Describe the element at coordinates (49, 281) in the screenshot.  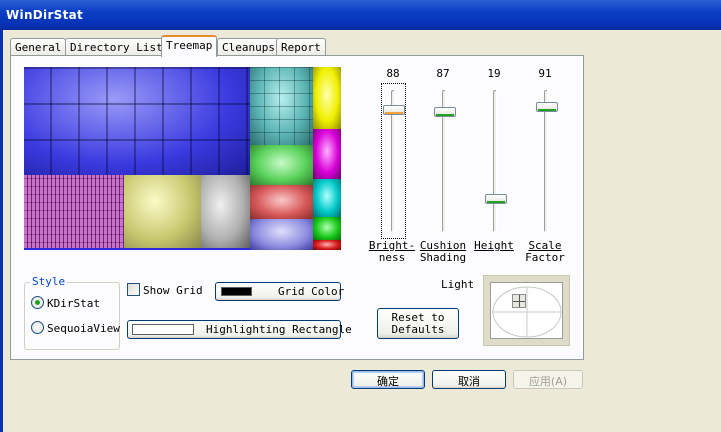
I see `style-group-title: Style` at that location.